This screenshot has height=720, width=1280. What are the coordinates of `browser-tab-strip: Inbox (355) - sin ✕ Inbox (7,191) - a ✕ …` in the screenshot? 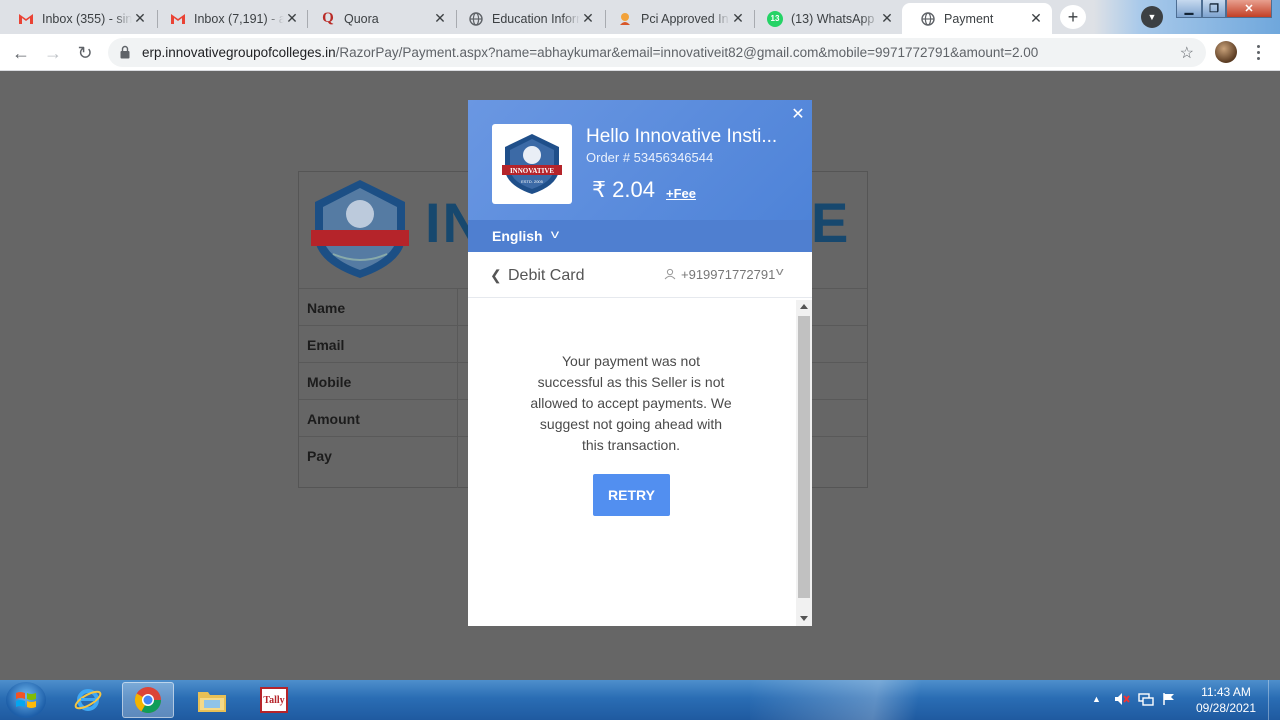 It's located at (640, 17).